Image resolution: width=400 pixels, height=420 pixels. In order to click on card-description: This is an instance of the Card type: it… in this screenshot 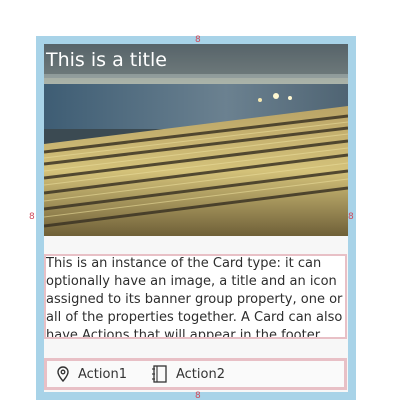, I will do `click(194, 297)`.